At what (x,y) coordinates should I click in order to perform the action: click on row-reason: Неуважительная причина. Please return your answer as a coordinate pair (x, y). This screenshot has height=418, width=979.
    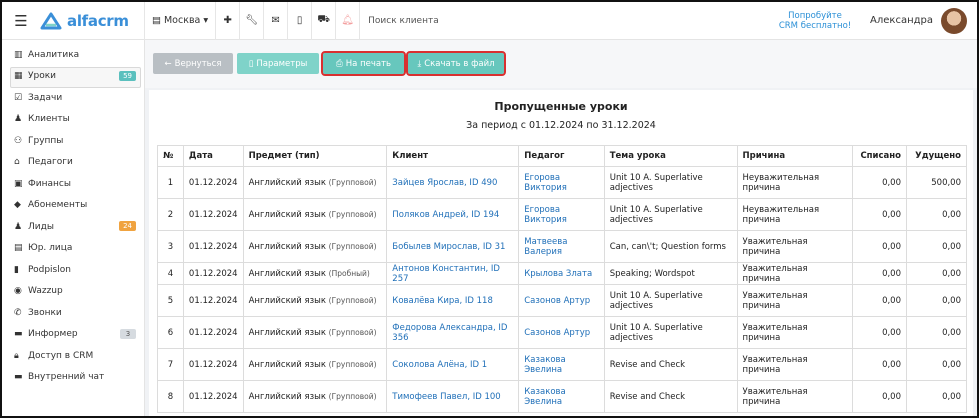
    Looking at the image, I should click on (795, 182).